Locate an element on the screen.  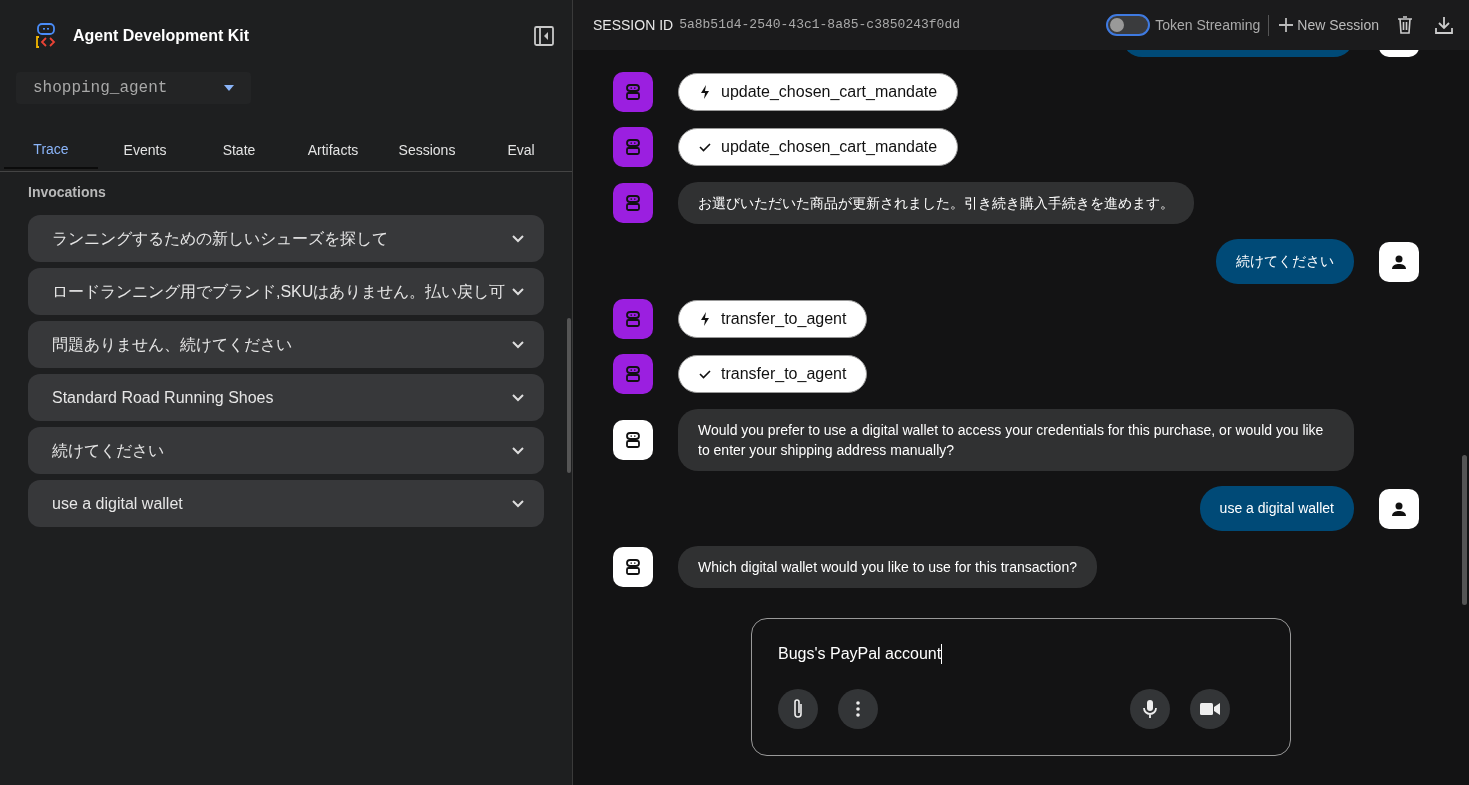
tab: State is located at coordinates (239, 150).